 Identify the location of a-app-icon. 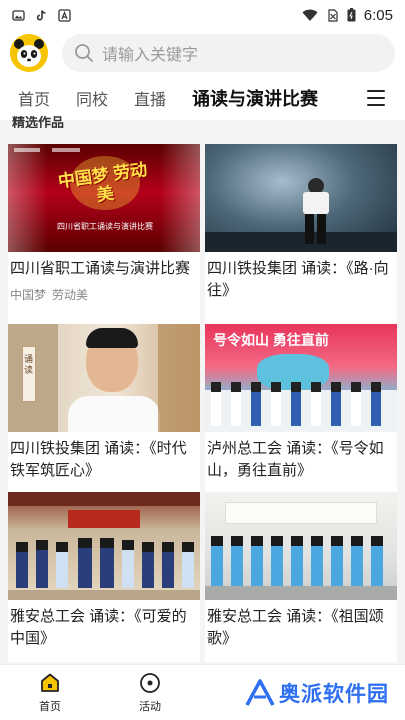
(64, 15).